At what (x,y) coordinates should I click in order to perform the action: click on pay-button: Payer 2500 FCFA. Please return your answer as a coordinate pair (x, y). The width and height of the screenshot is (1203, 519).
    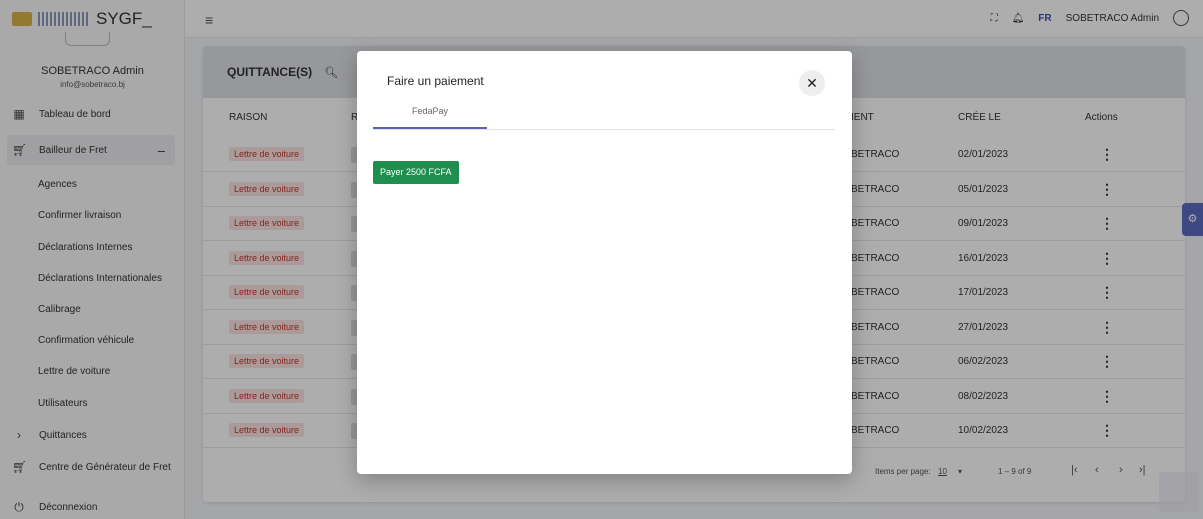
    Looking at the image, I should click on (416, 172).